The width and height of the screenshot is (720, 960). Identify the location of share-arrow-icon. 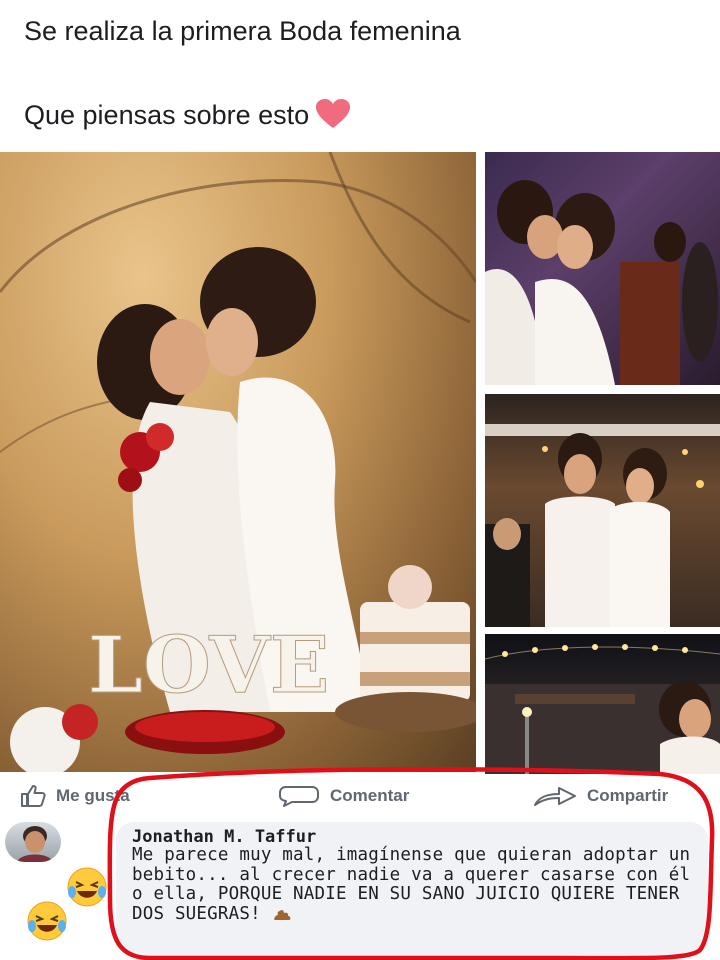
(555, 796).